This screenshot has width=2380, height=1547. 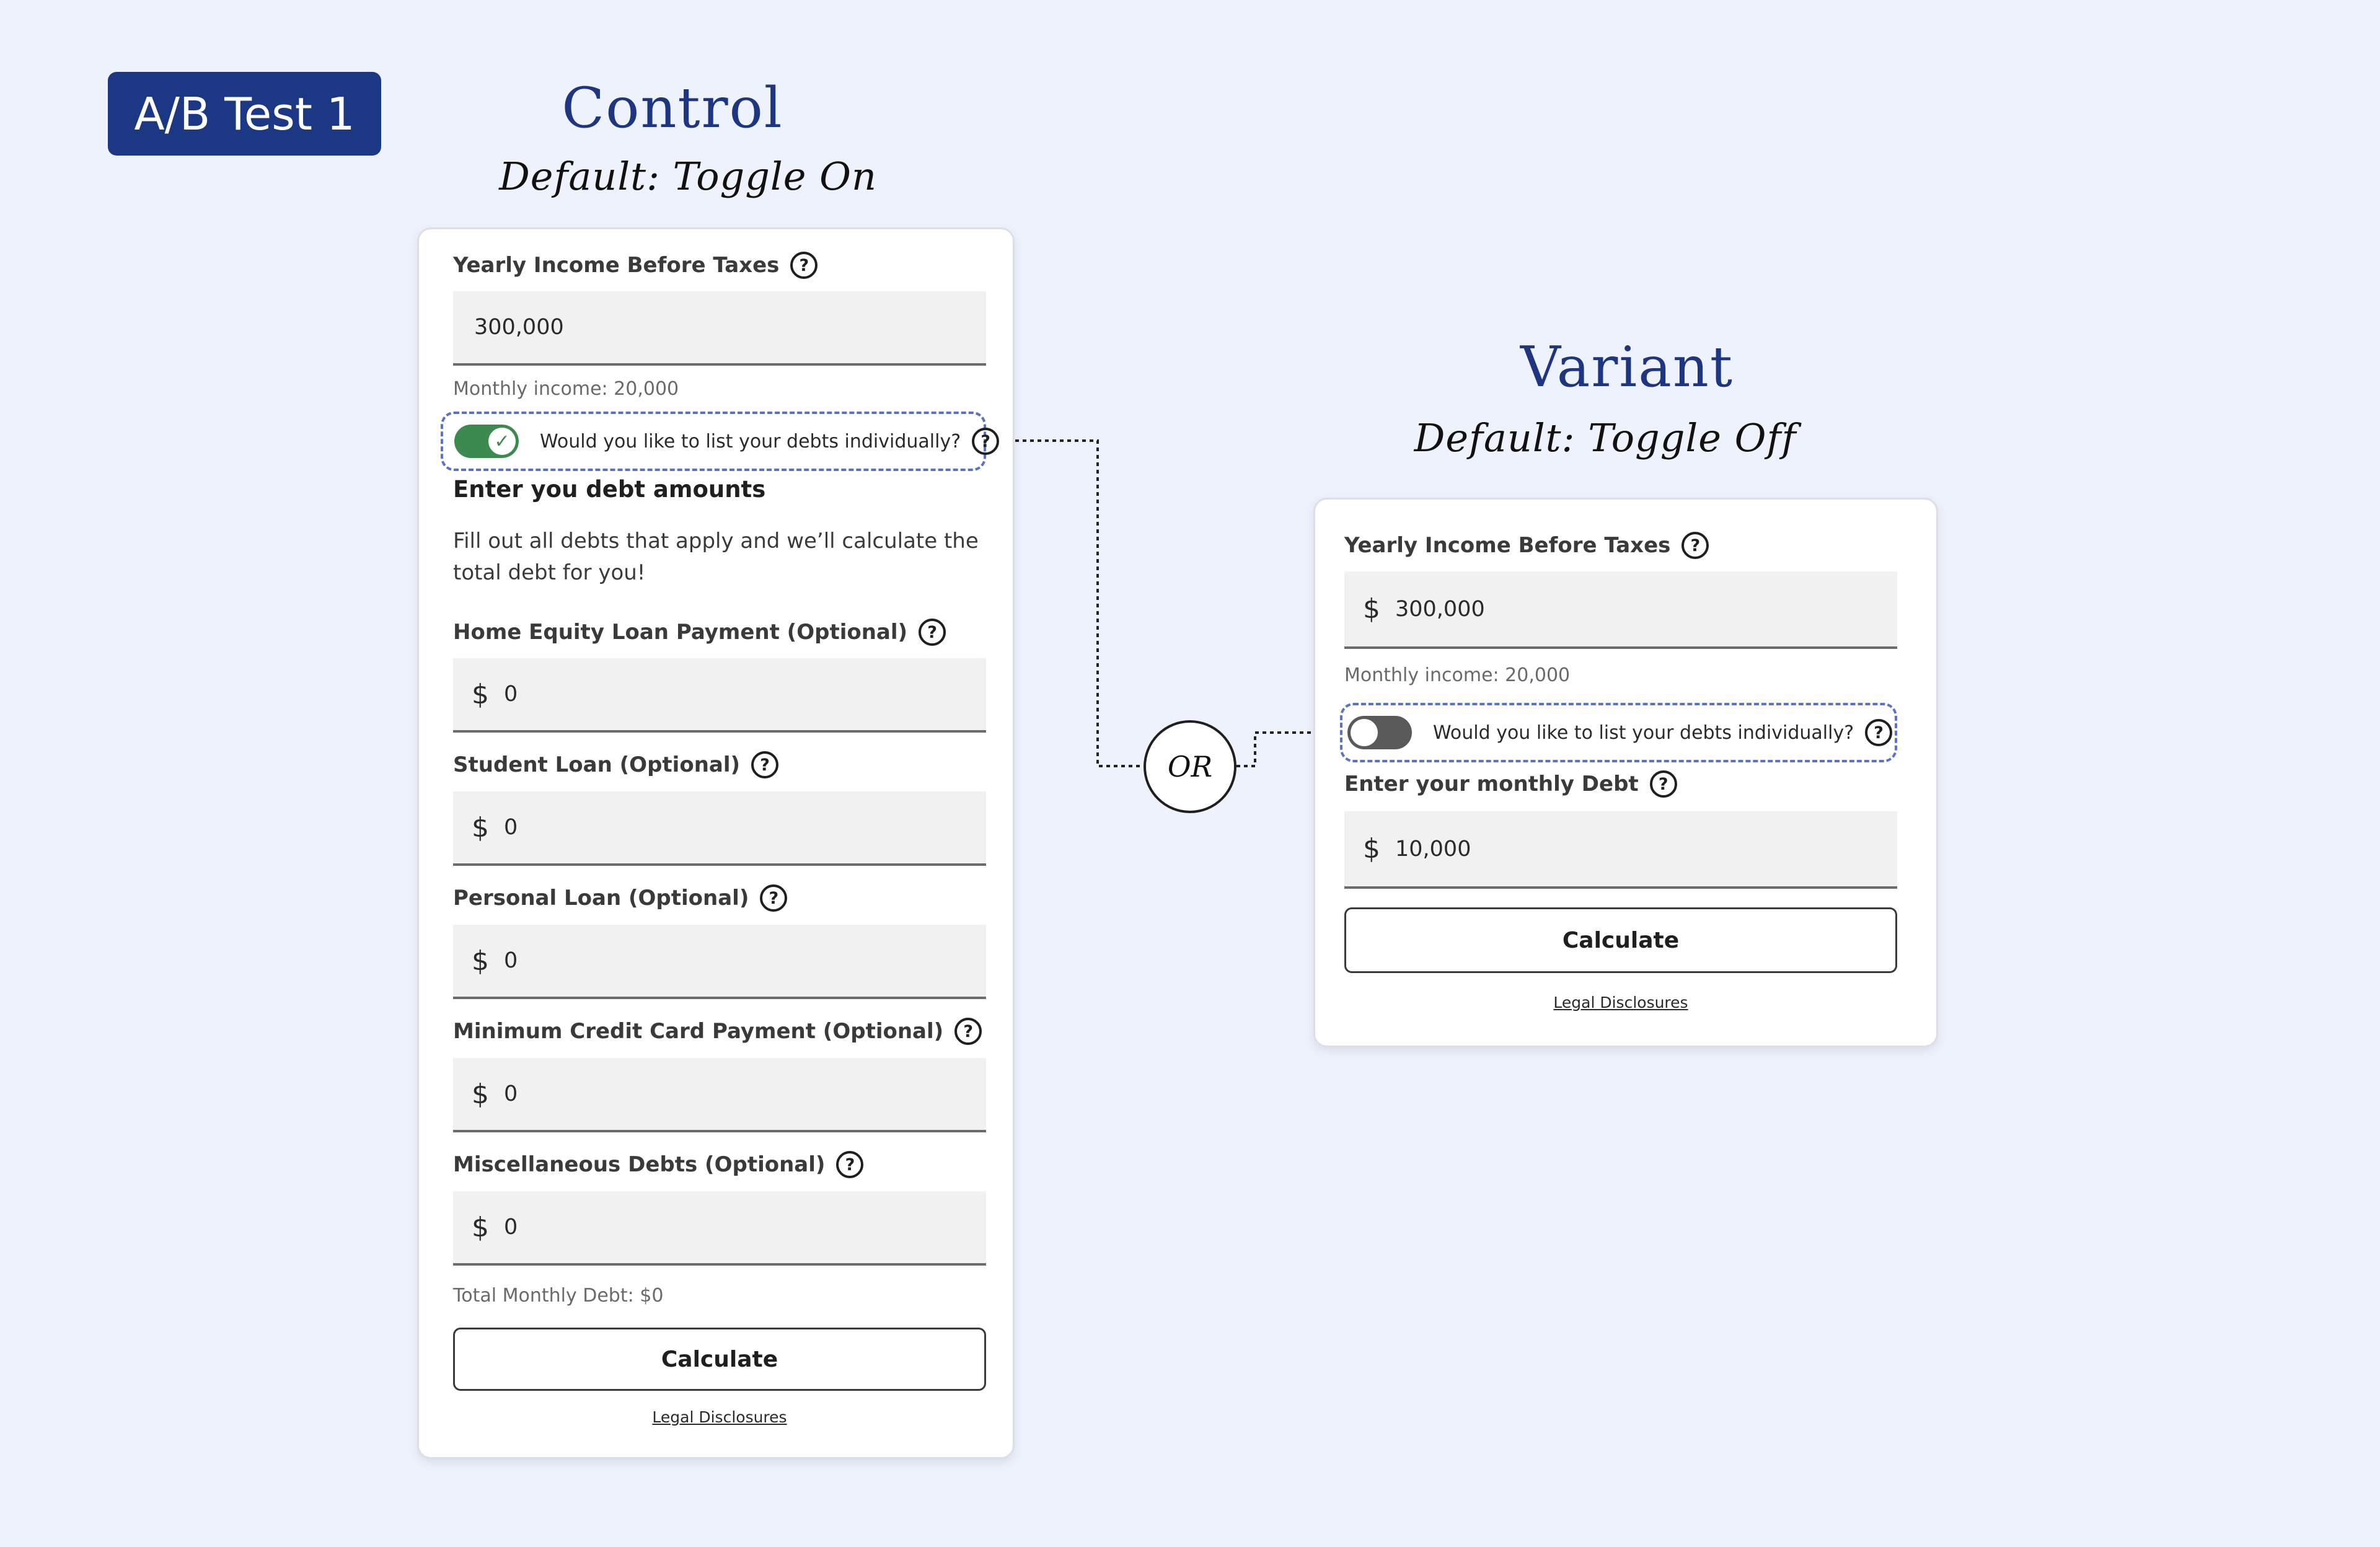 I want to click on debt-label: Personal Loan (Optional) ?, so click(x=620, y=898).